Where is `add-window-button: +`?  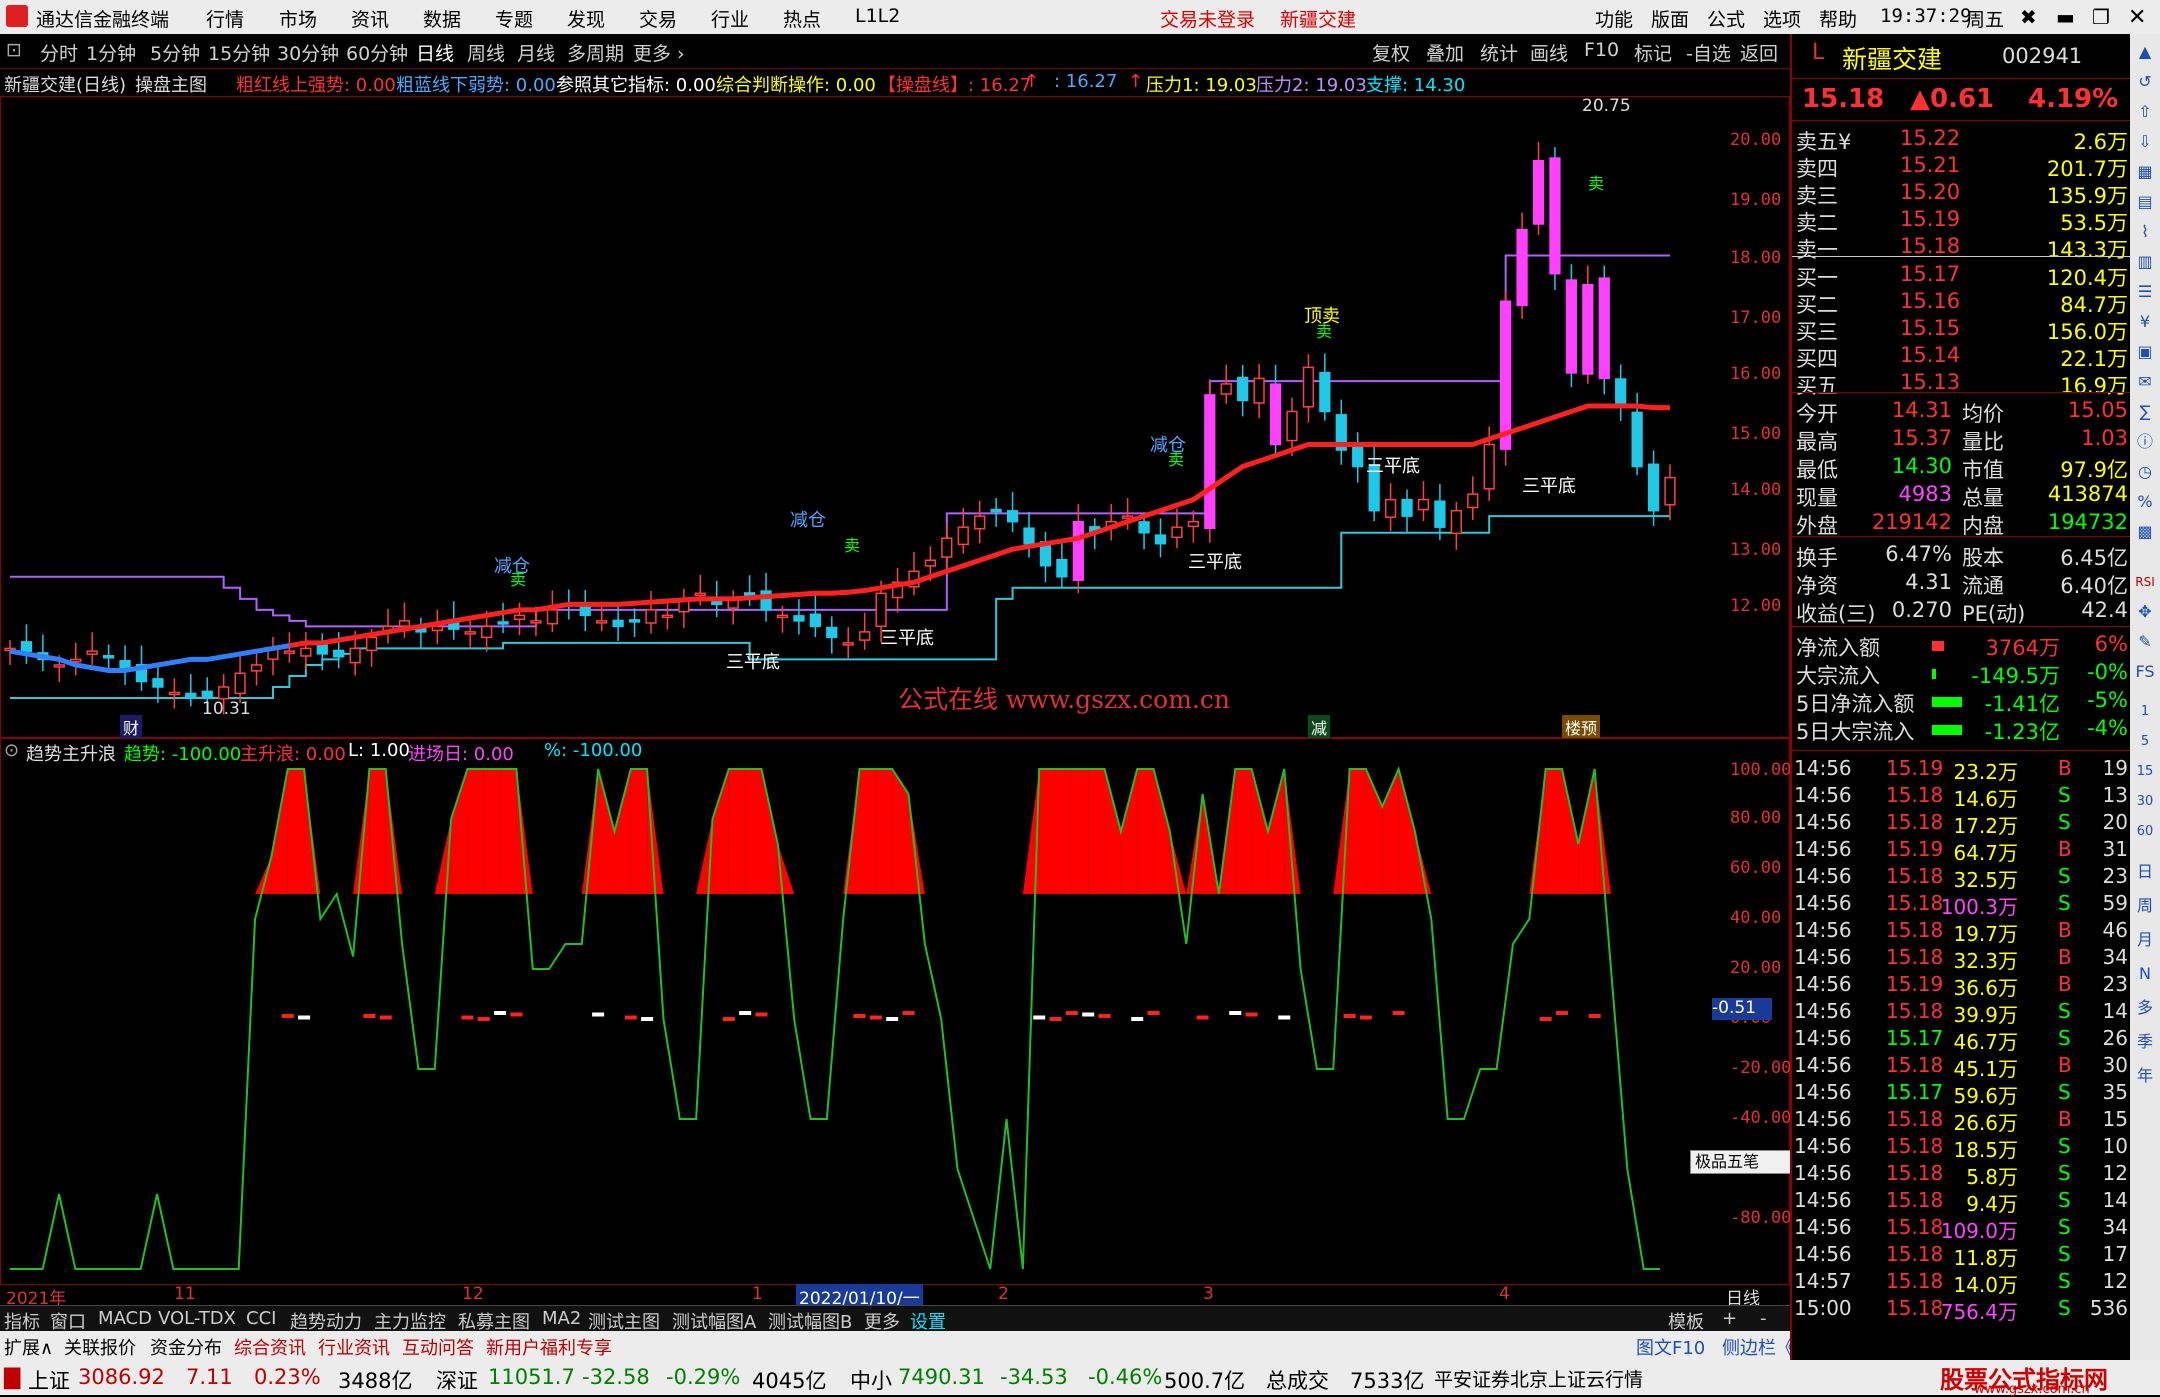 add-window-button: + is located at coordinates (1729, 1318).